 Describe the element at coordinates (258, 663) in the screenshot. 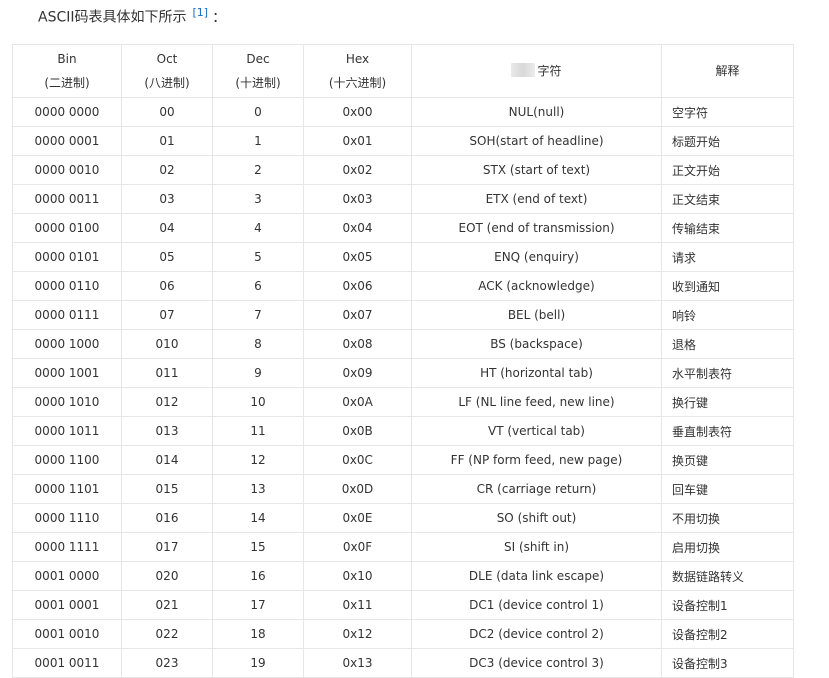

I see `cell-dec: 19` at that location.